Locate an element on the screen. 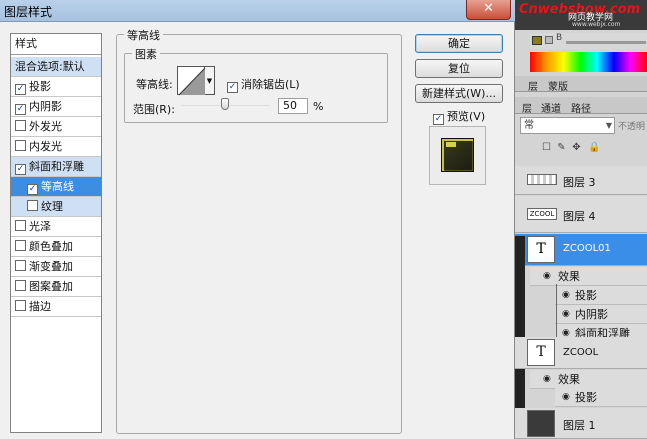  layer-thumbnail: ZCOOL is located at coordinates (542, 214).